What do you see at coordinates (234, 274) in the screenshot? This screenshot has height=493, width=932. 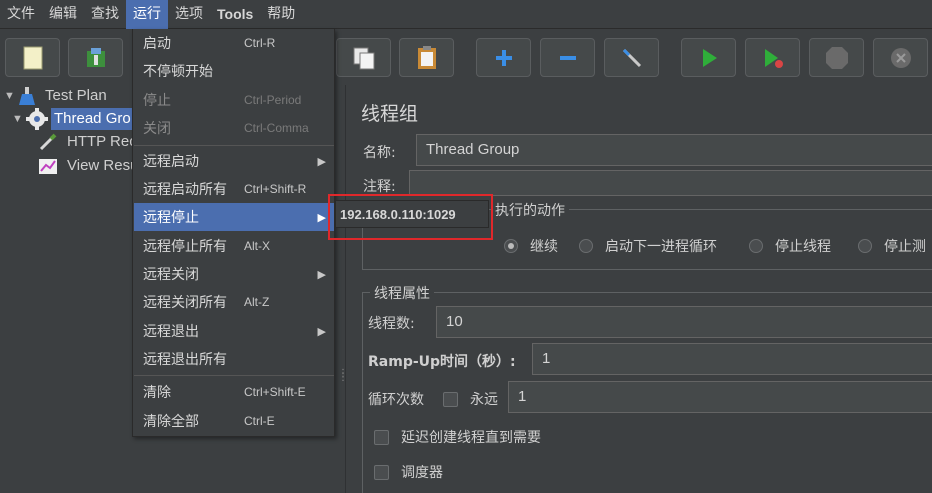 I see `menu-item-remote-shutdown: 远程关闭 ▶` at bounding box center [234, 274].